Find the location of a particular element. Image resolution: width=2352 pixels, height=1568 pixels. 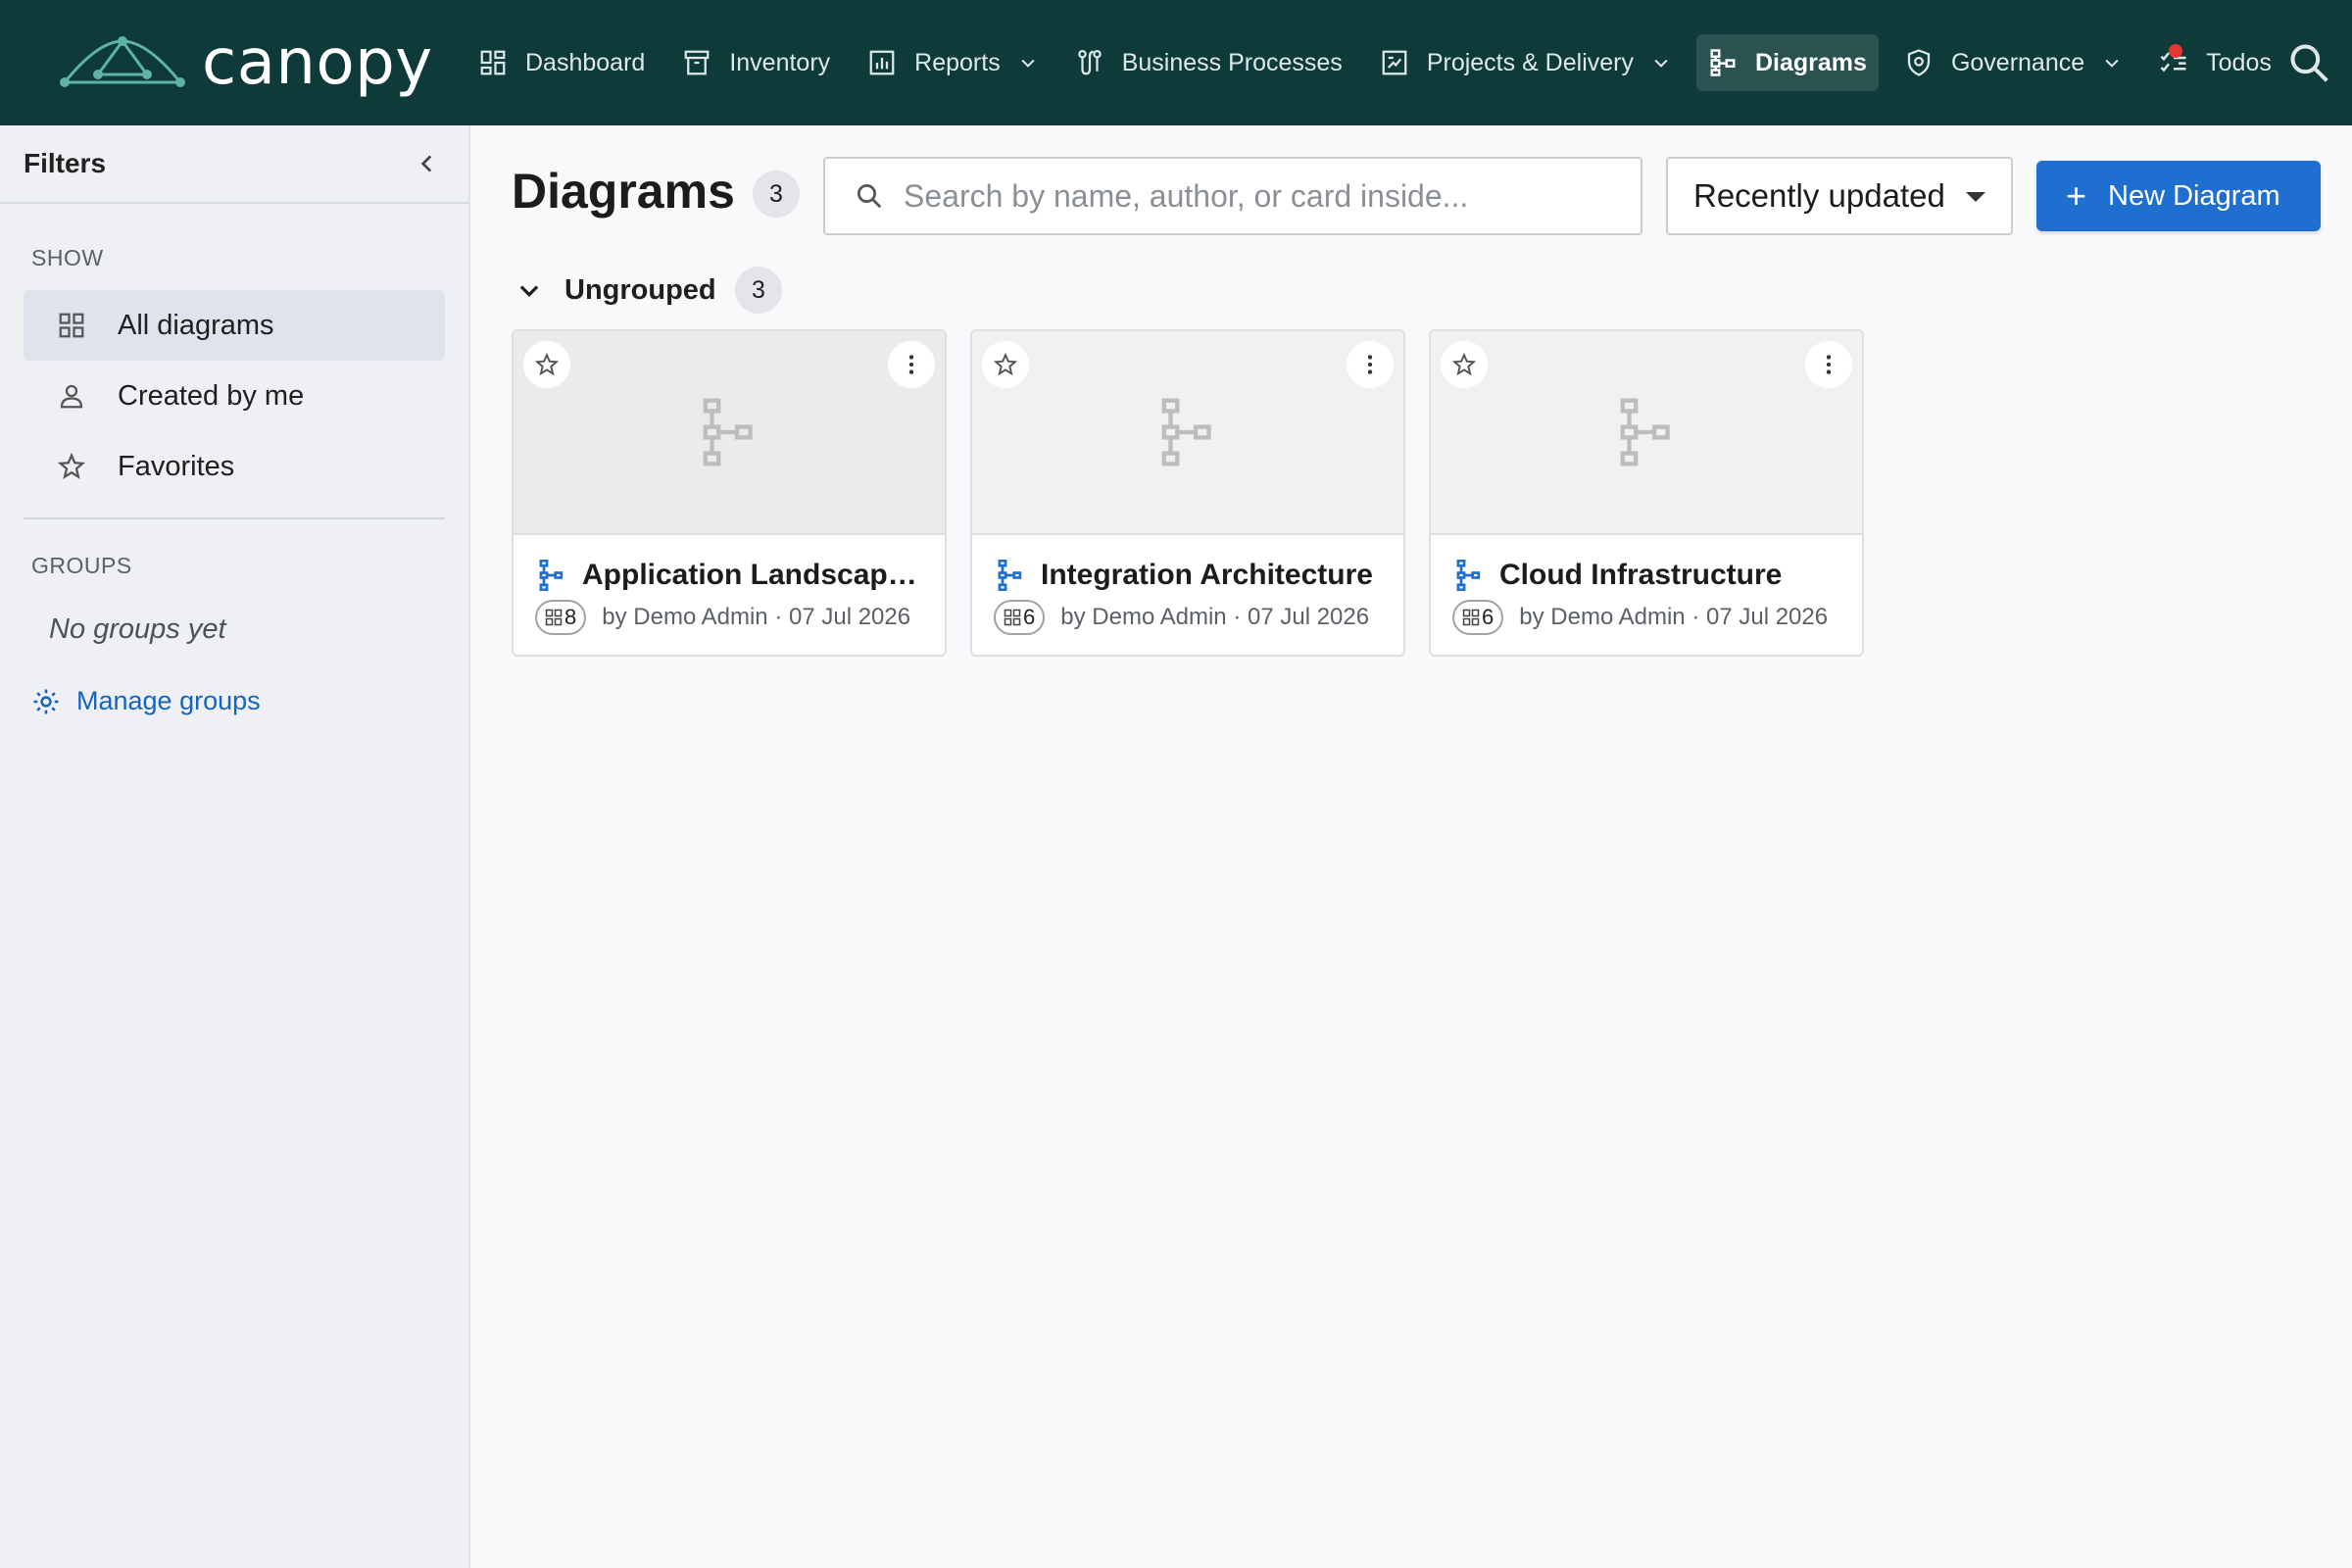

archive-icon is located at coordinates (697, 62).